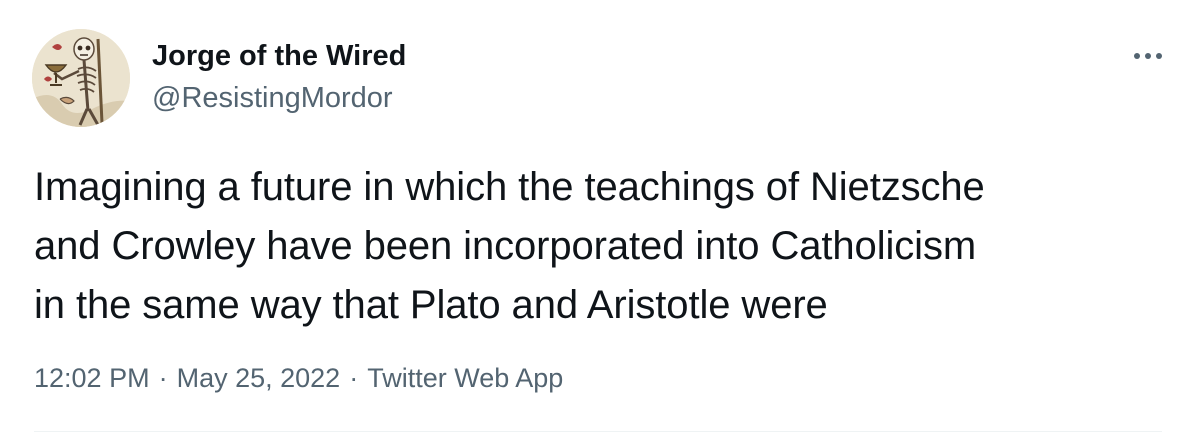  I want to click on more-horizontal-icon, so click(1148, 56).